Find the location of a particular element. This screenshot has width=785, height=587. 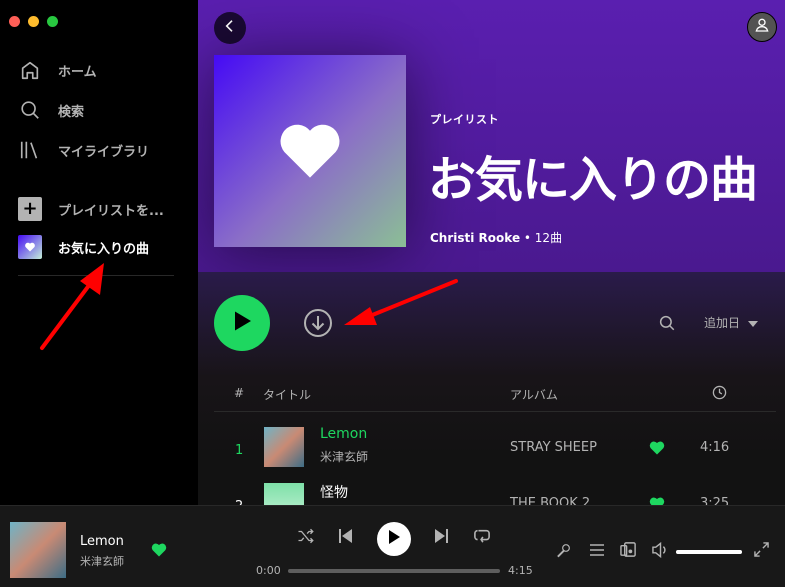

playlist-meta: Christi Rooke • 12曲 is located at coordinates (496, 237).